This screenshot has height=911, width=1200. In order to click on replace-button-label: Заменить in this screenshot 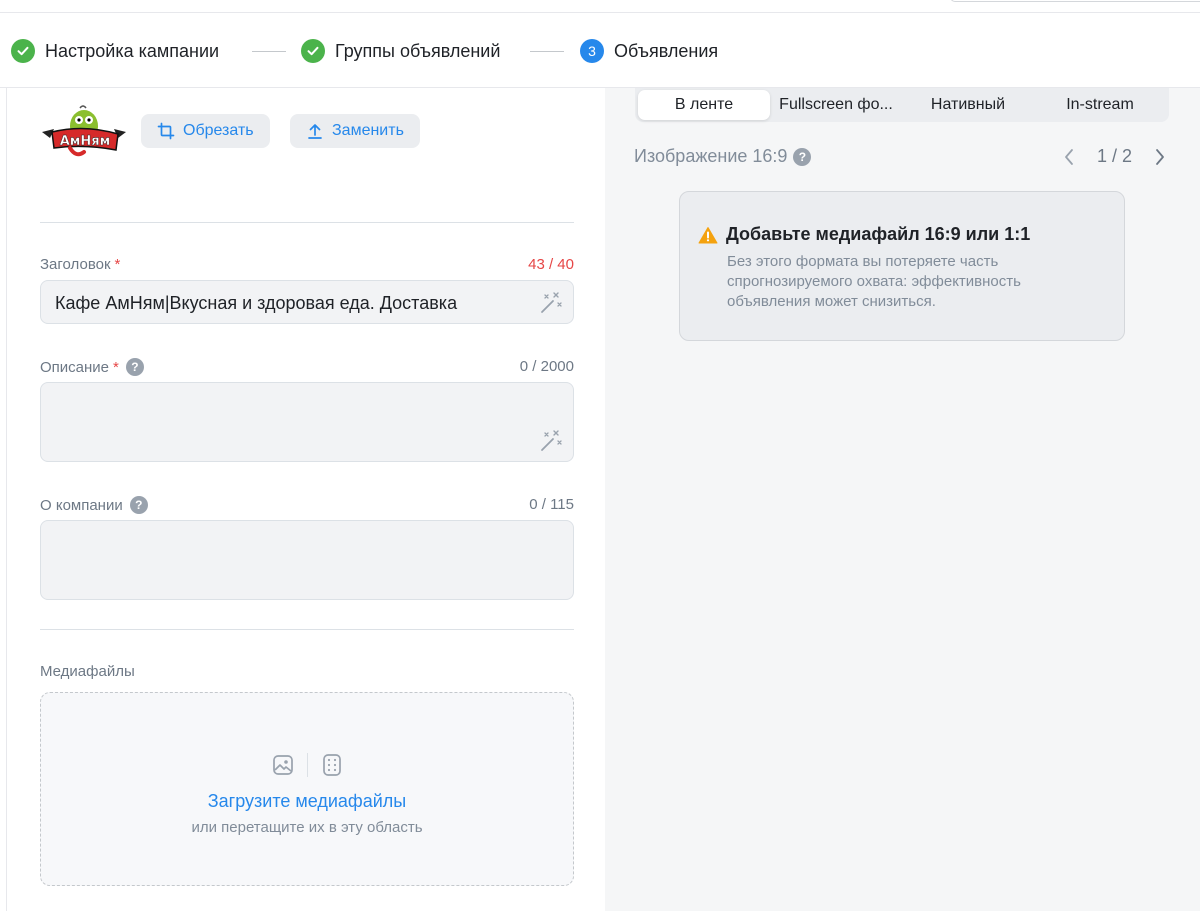, I will do `click(368, 130)`.